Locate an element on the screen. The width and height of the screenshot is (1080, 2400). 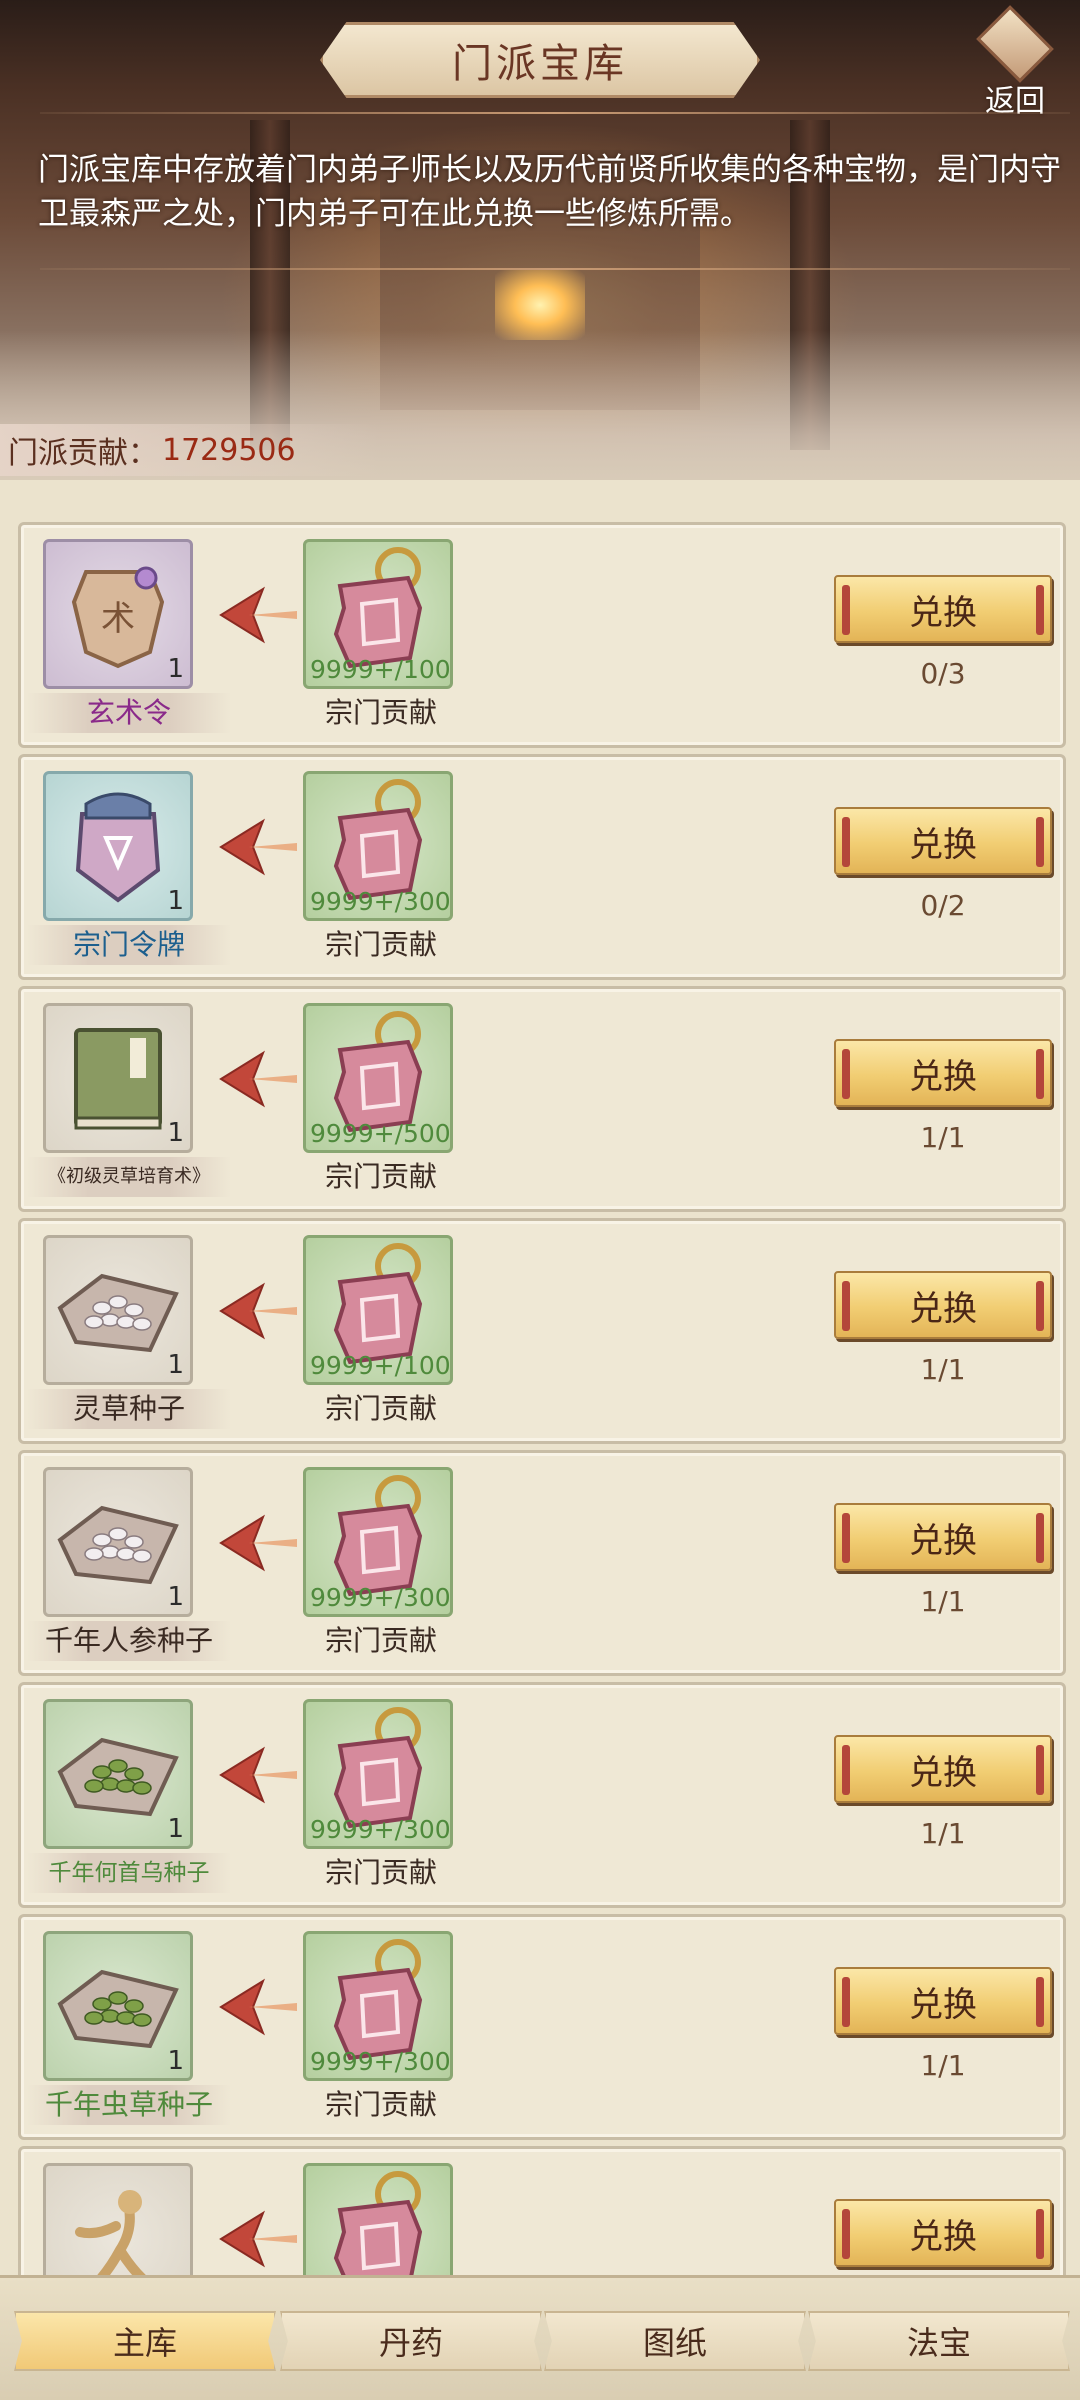
item-name: 玄术令 is located at coordinates (129, 713).